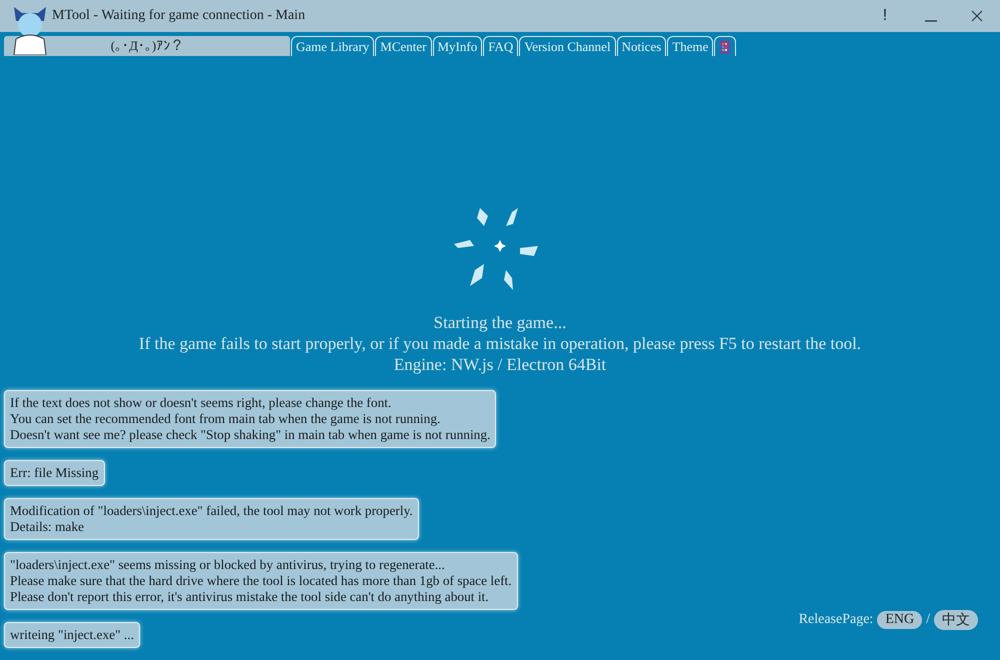 The height and width of the screenshot is (660, 1000). What do you see at coordinates (47, 527) in the screenshot?
I see `message-text: Details: make` at bounding box center [47, 527].